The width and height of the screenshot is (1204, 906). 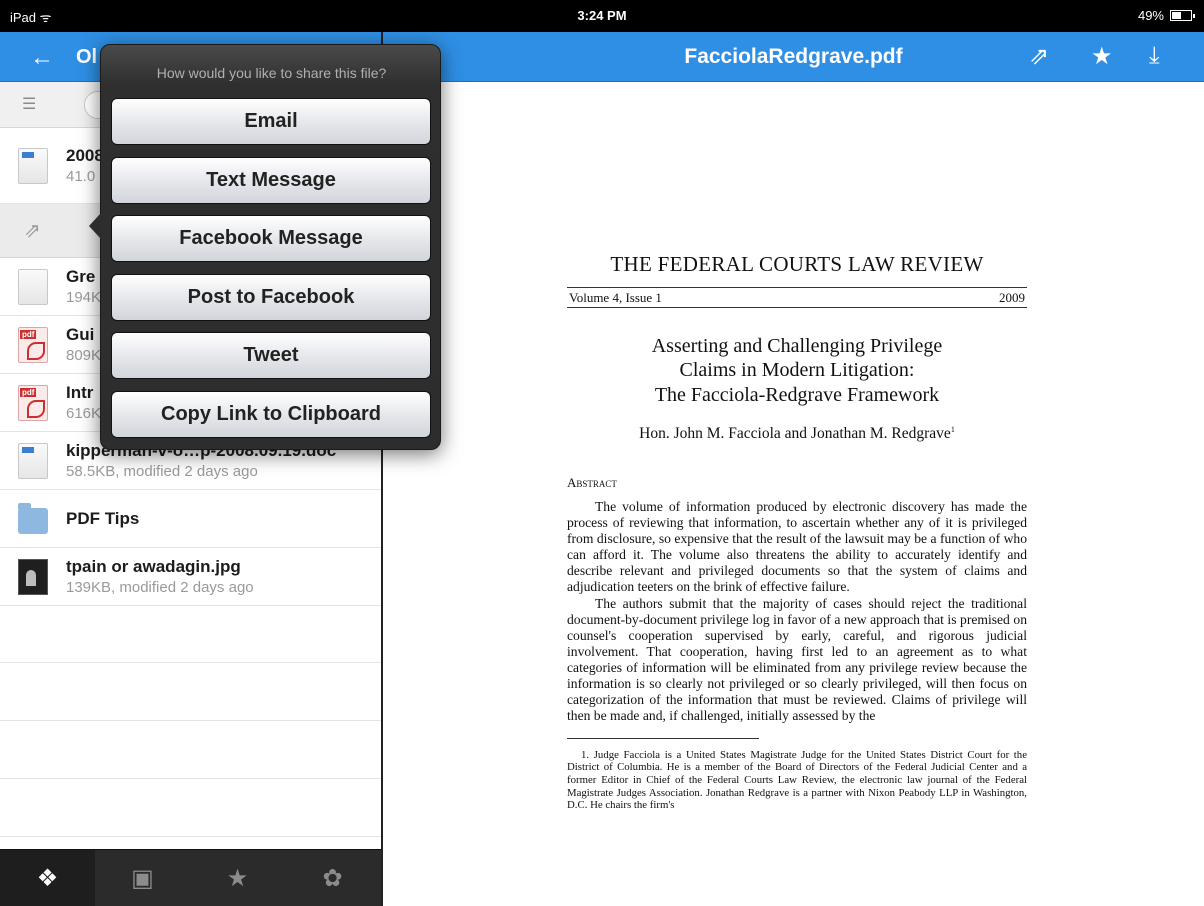 I want to click on status-bar: iPad ᯤ 3:24 PM 49%, so click(x=602, y=16).